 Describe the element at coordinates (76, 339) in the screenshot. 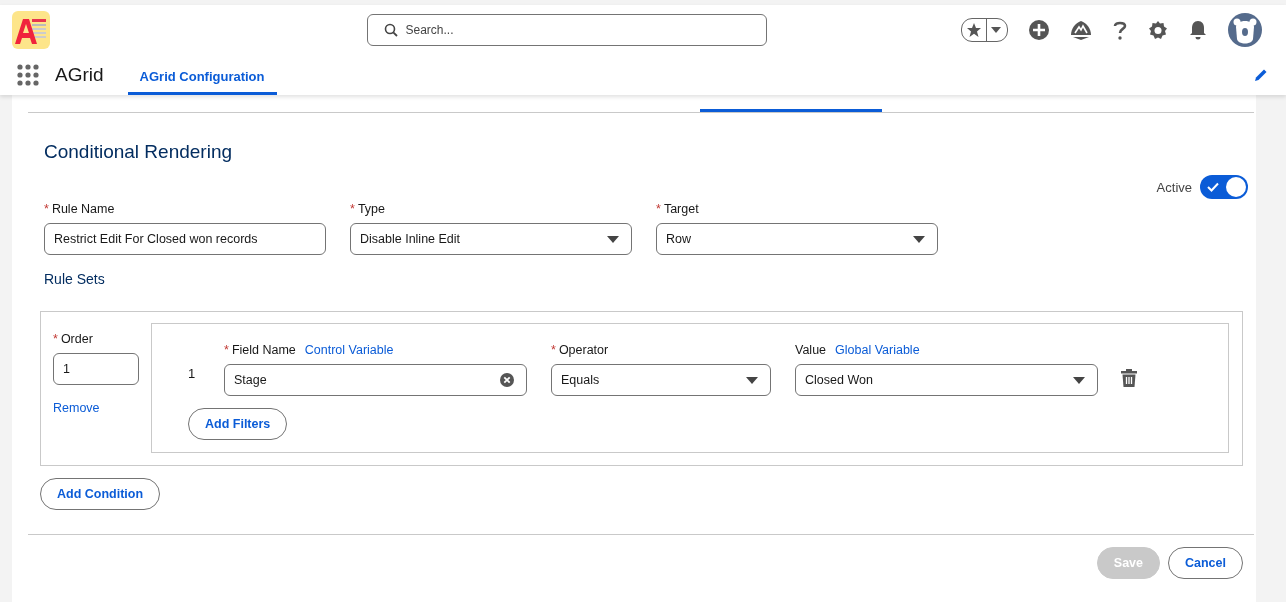

I see `field-label: Order` at that location.